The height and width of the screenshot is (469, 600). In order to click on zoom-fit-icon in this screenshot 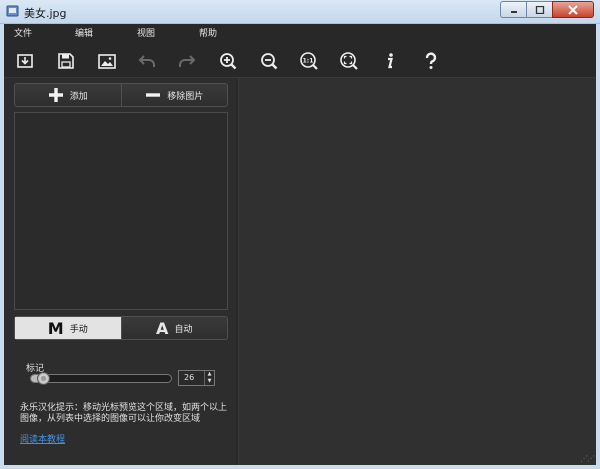, I will do `click(349, 61)`.